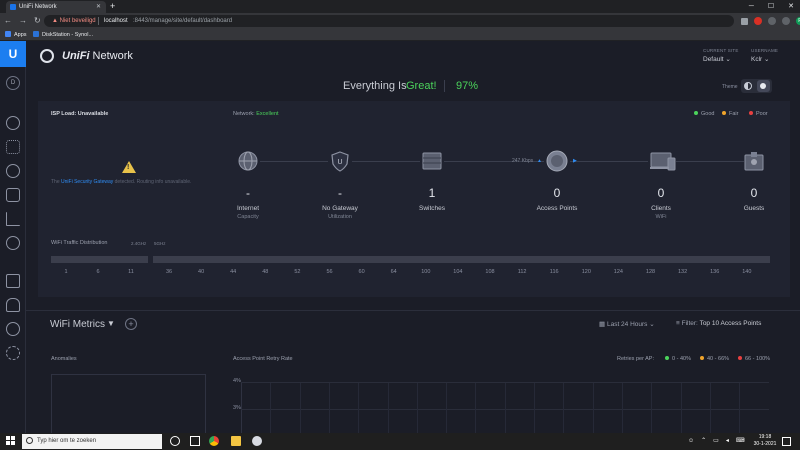  What do you see at coordinates (169, 272) in the screenshot?
I see `channel-label: 36` at bounding box center [169, 272].